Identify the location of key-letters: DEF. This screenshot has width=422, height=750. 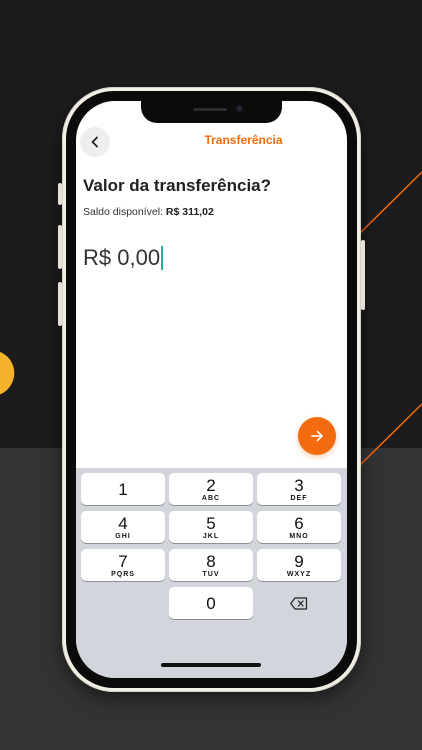
(299, 498).